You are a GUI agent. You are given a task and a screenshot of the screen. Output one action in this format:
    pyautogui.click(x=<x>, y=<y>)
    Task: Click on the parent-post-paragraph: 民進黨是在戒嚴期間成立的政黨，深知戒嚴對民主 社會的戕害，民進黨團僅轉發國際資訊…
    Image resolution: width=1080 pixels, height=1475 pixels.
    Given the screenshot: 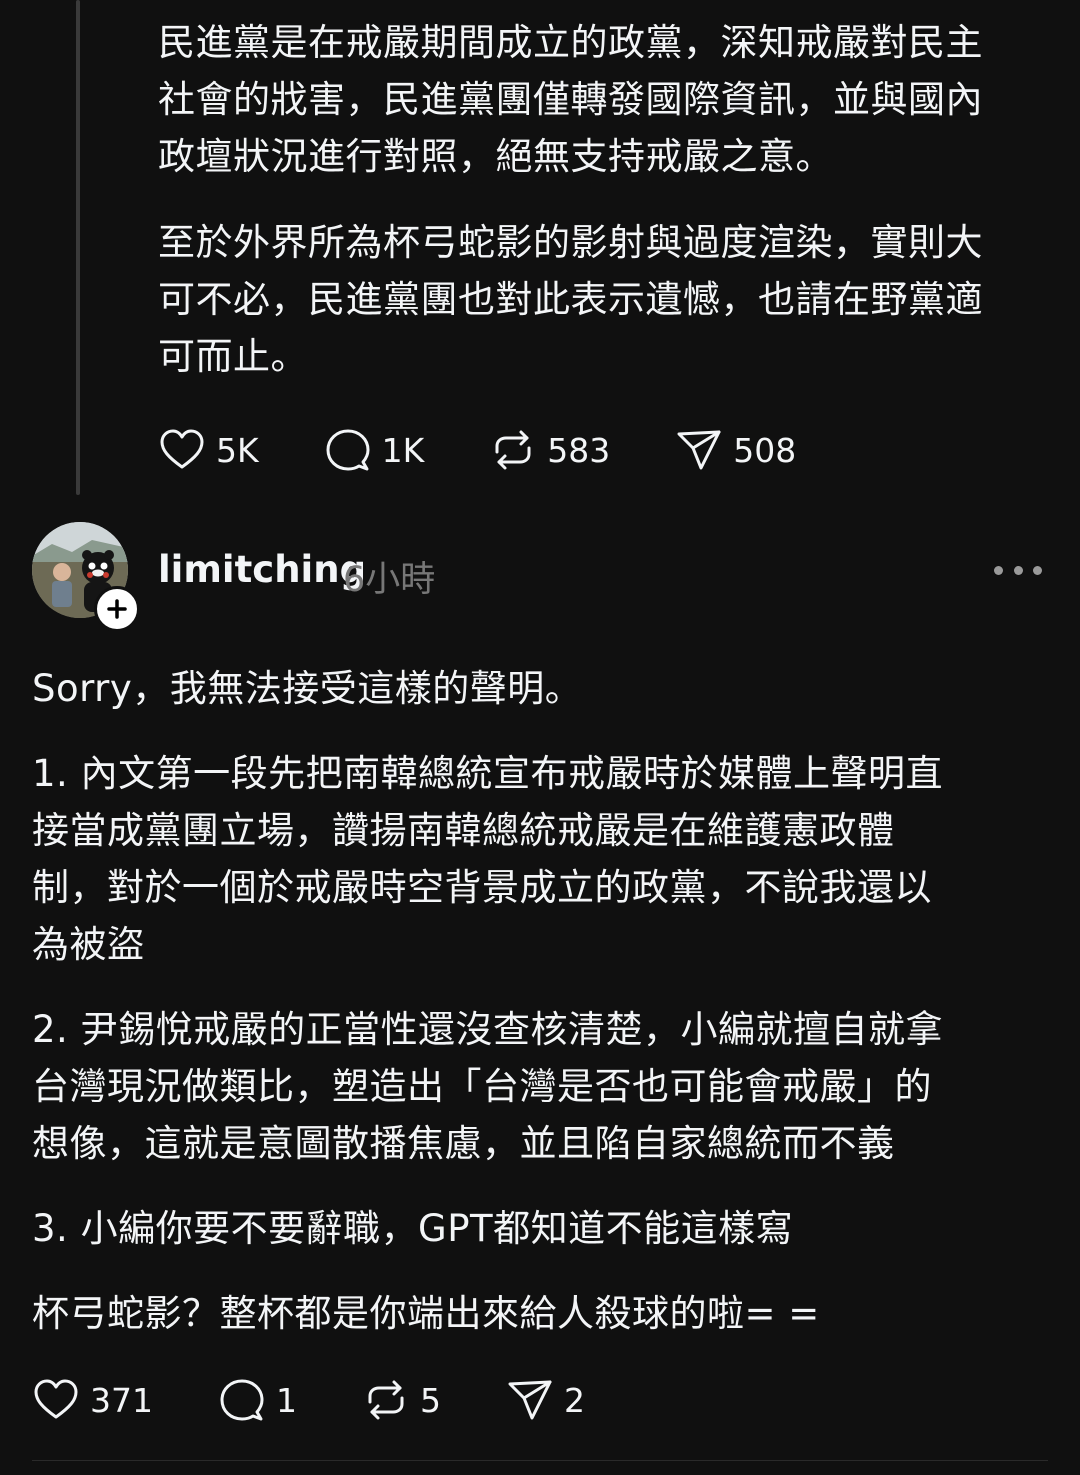 What is the action you would take?
    pyautogui.click(x=570, y=99)
    